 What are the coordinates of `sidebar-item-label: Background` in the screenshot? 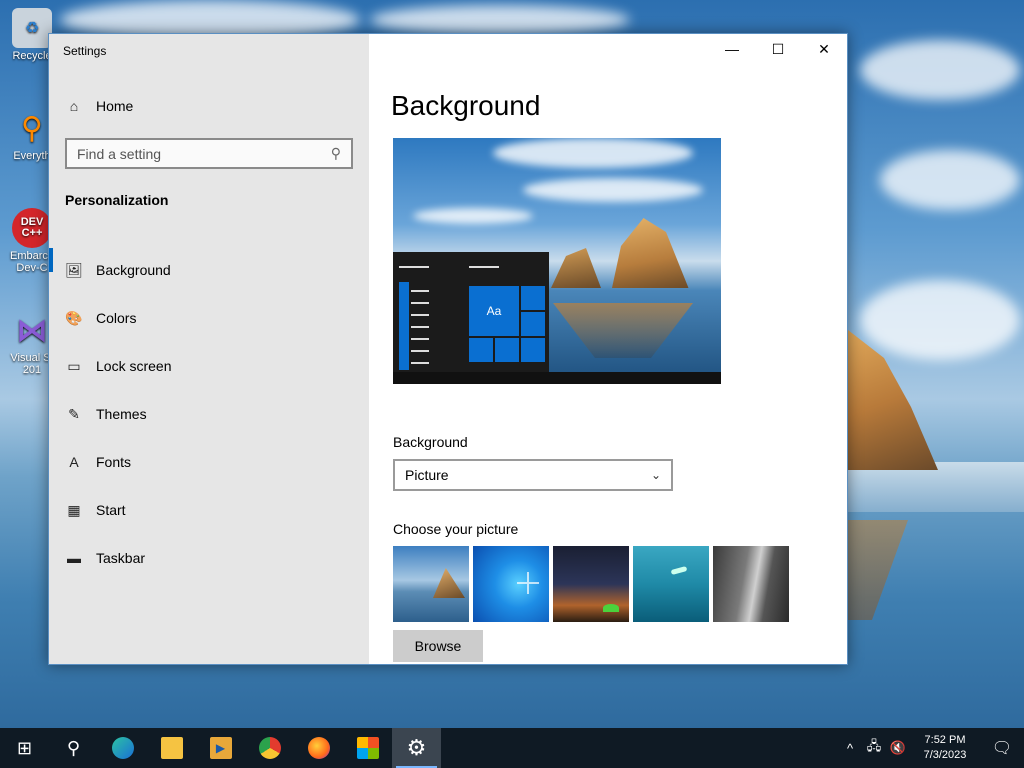 It's located at (133, 270).